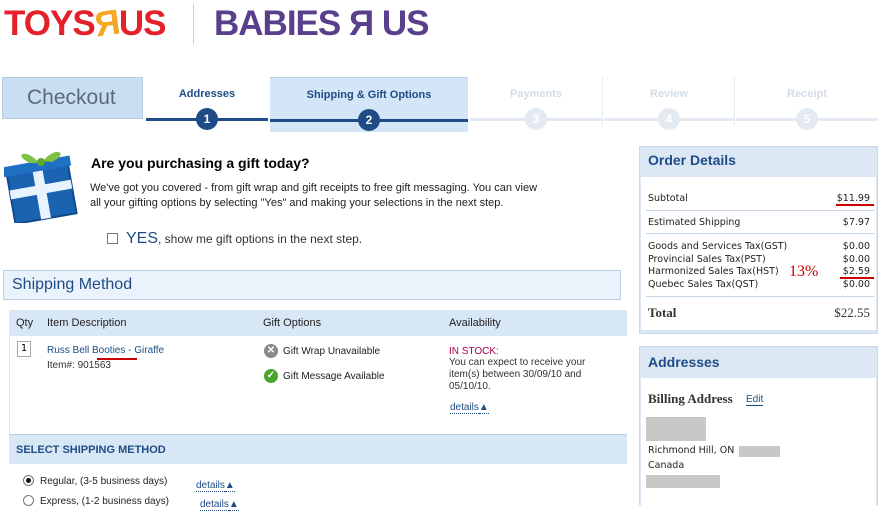  I want to click on billing-address-heading: Billing Address, so click(690, 398).